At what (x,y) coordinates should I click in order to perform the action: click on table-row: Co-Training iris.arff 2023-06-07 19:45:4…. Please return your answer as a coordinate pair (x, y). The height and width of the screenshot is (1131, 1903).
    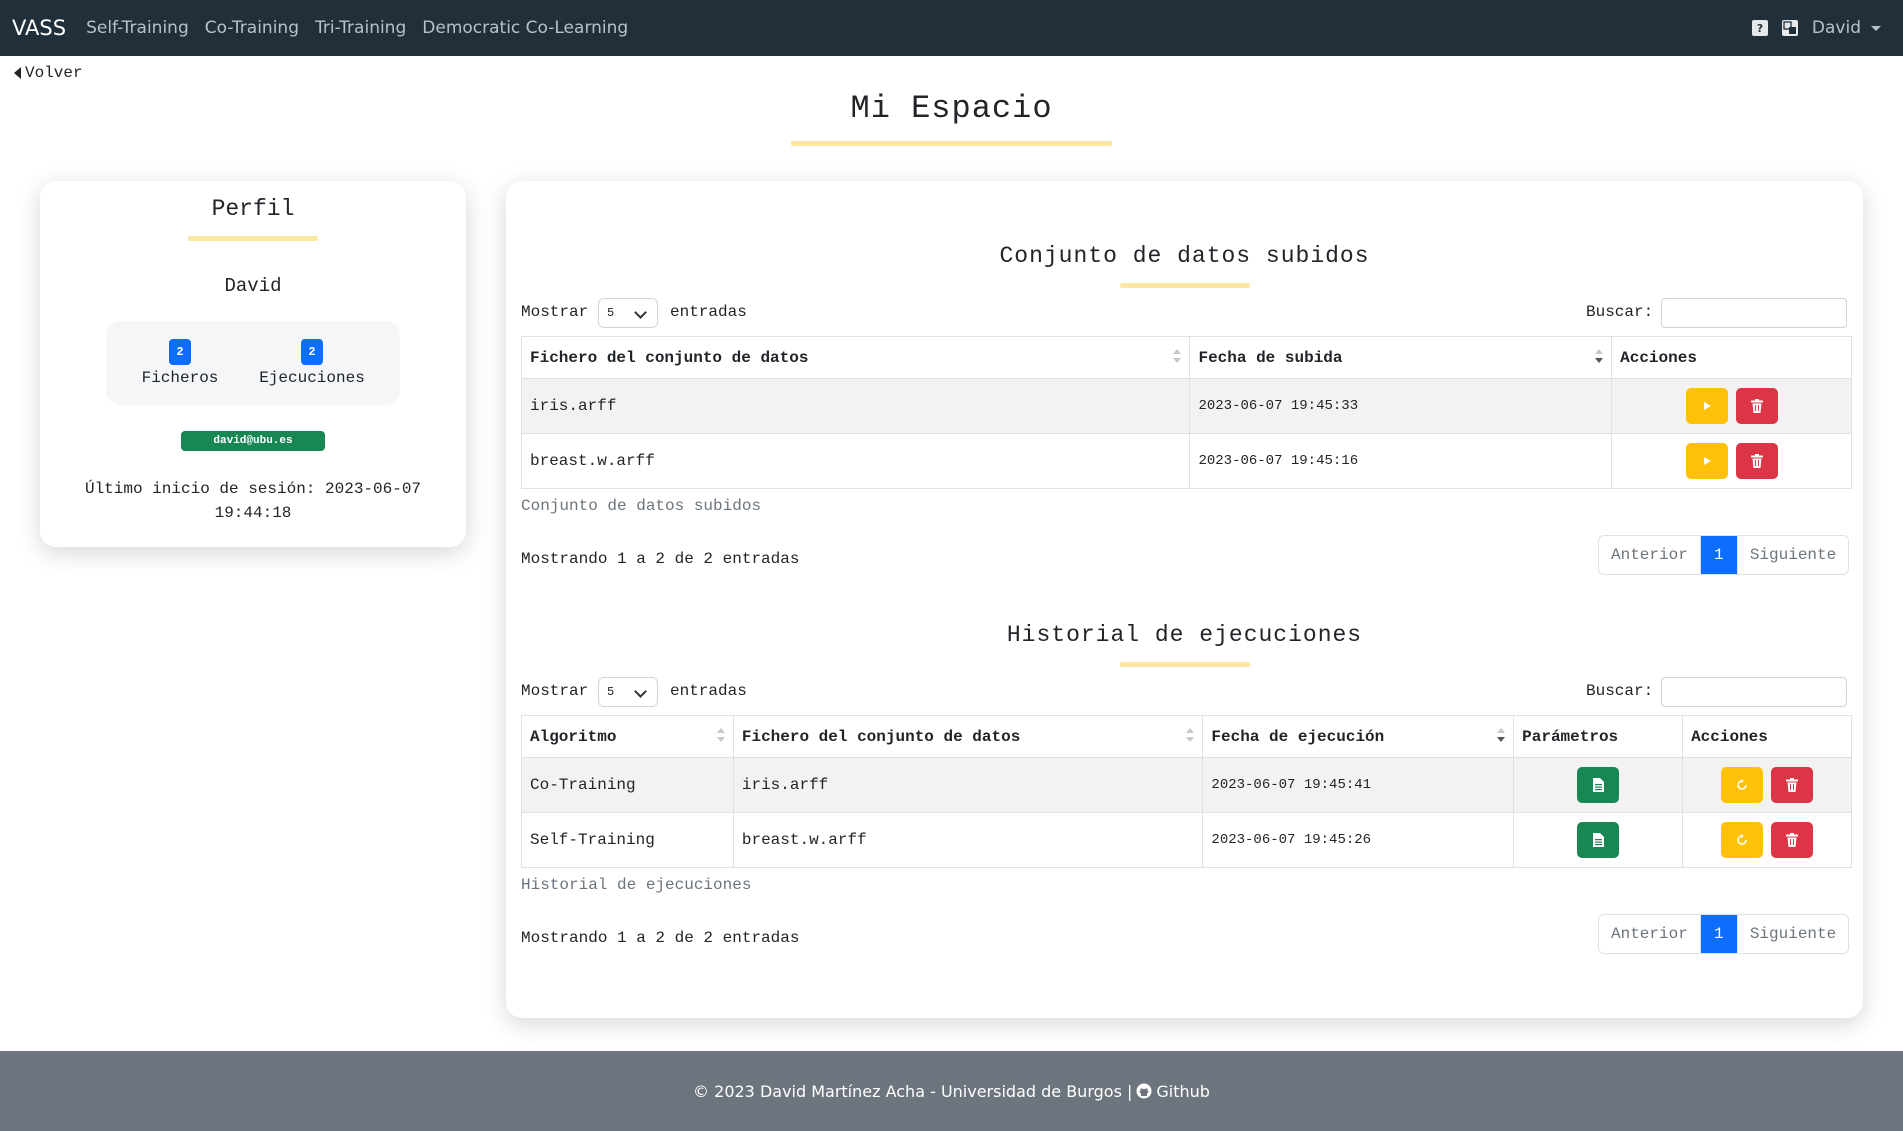
    Looking at the image, I should click on (1186, 785).